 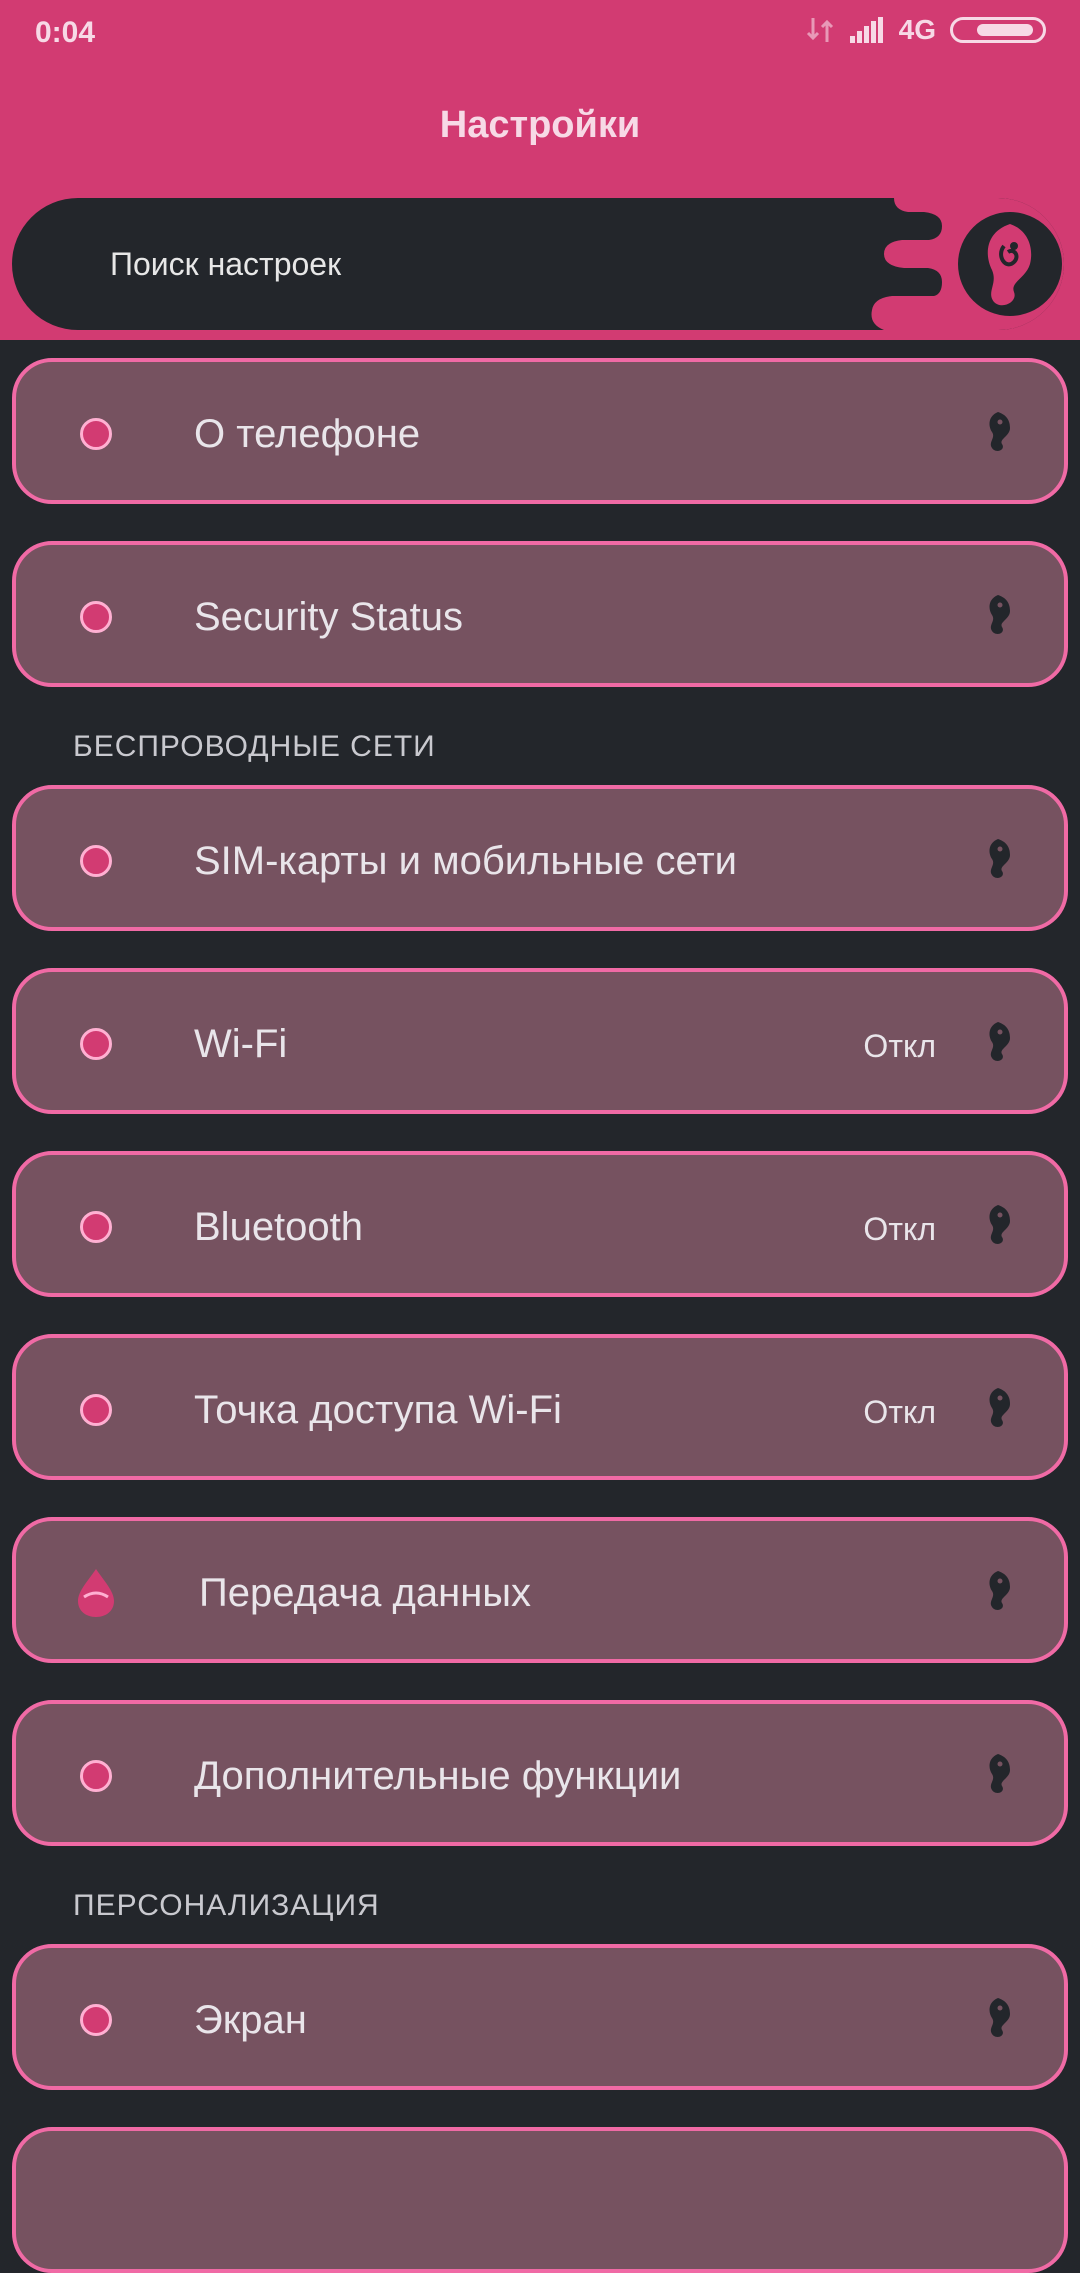 What do you see at coordinates (917, 29) in the screenshot?
I see `network-type: 4G` at bounding box center [917, 29].